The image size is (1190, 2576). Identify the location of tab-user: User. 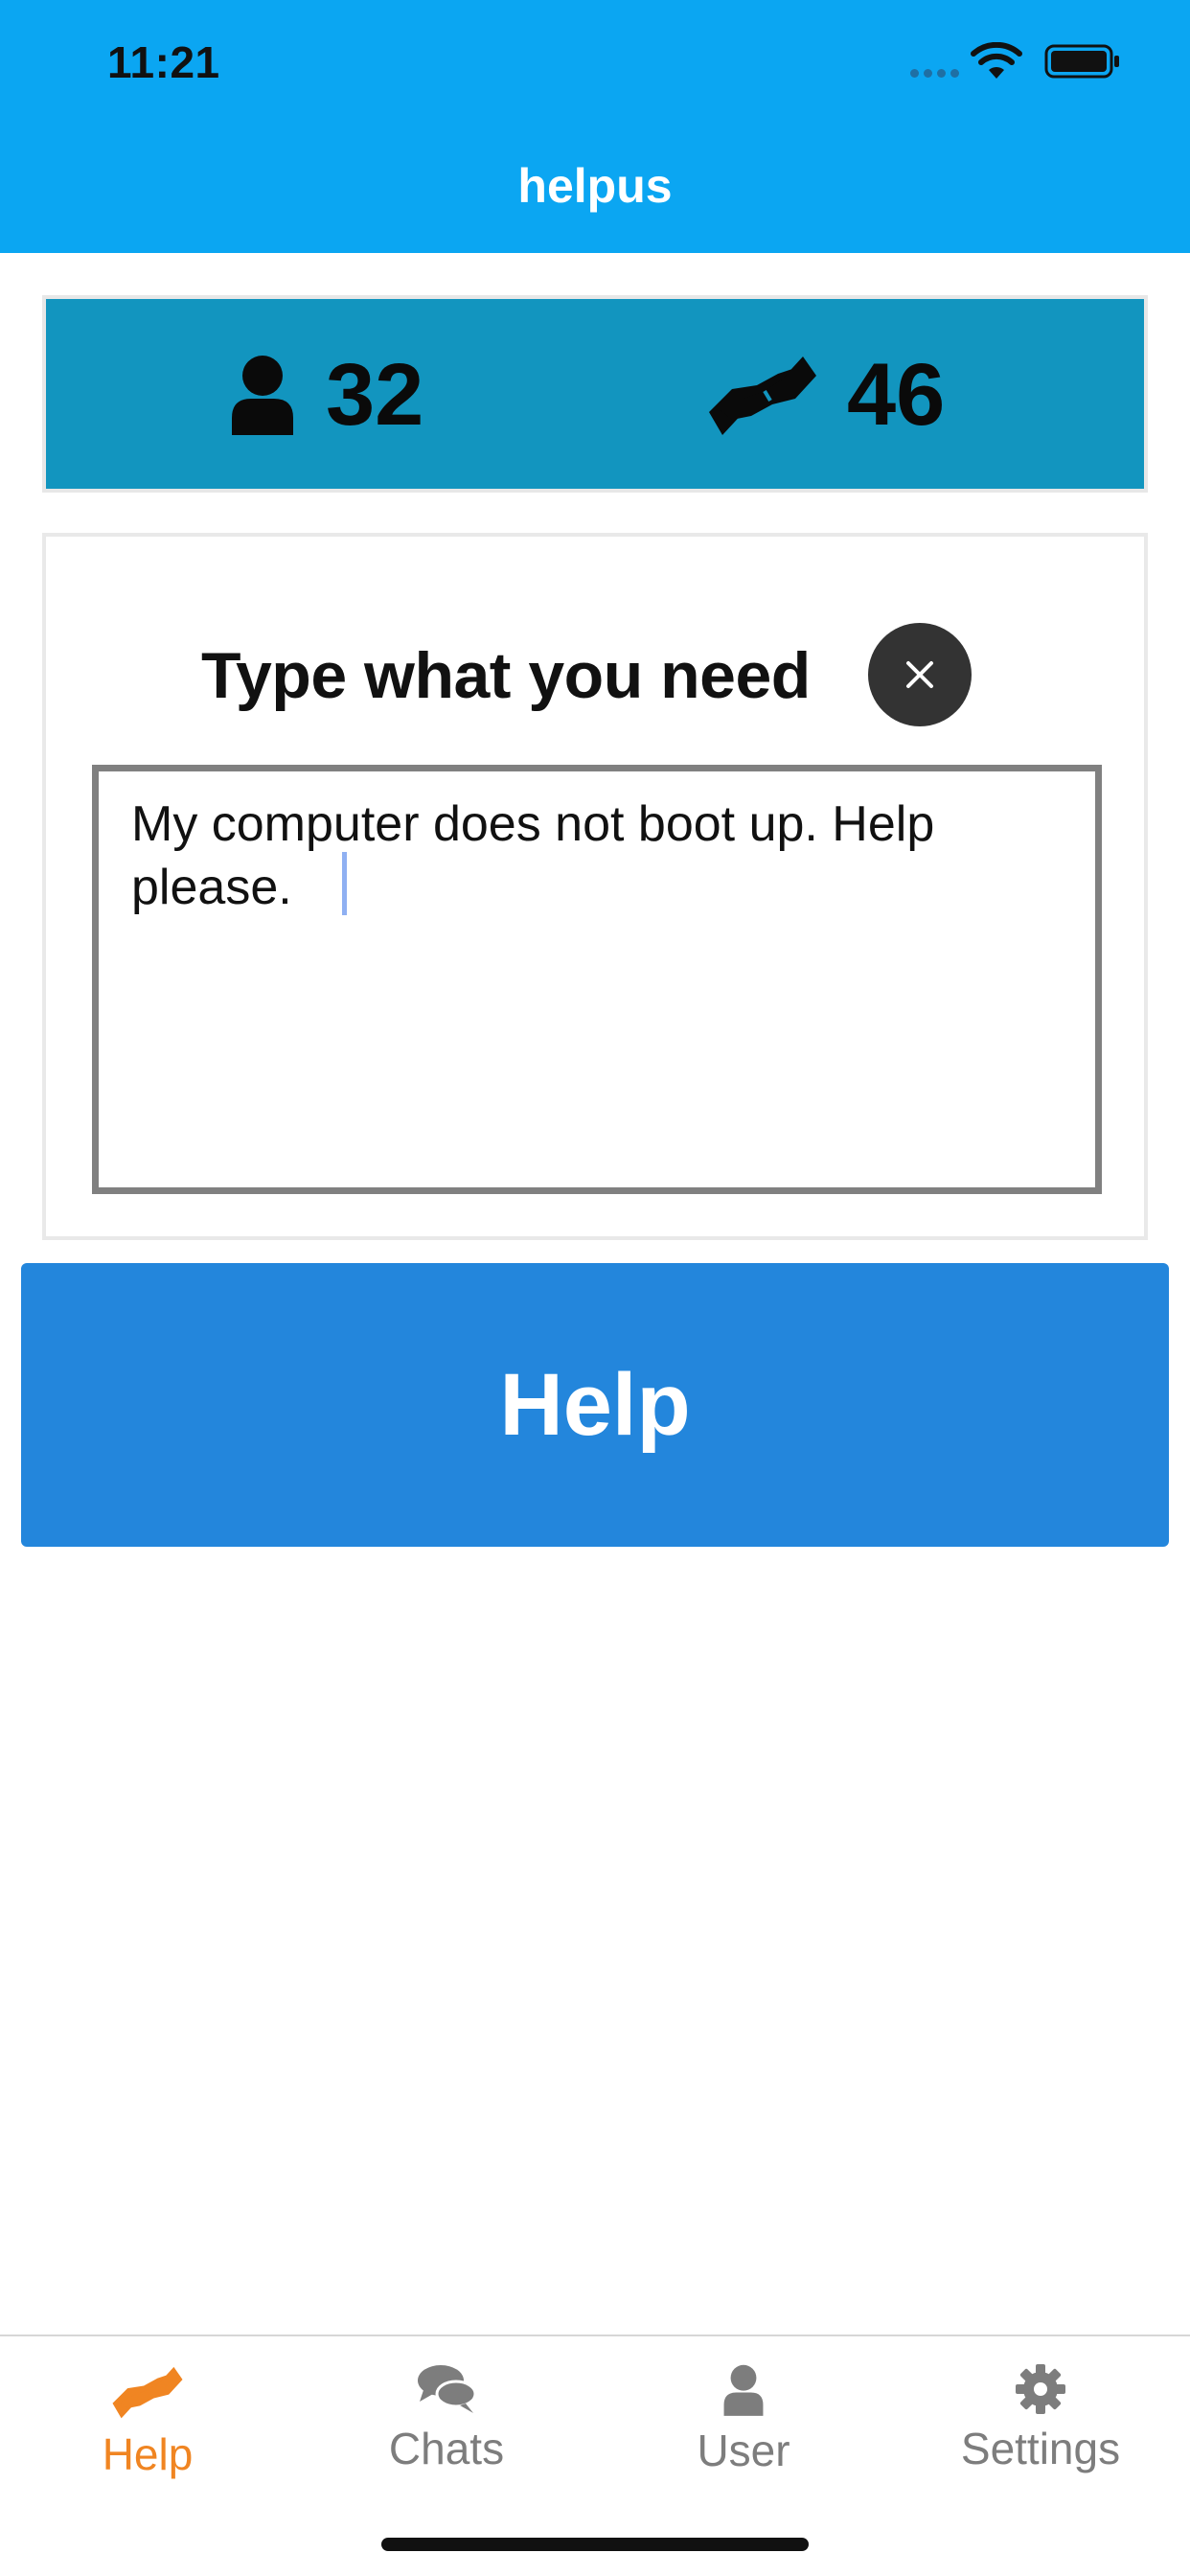
(744, 2417).